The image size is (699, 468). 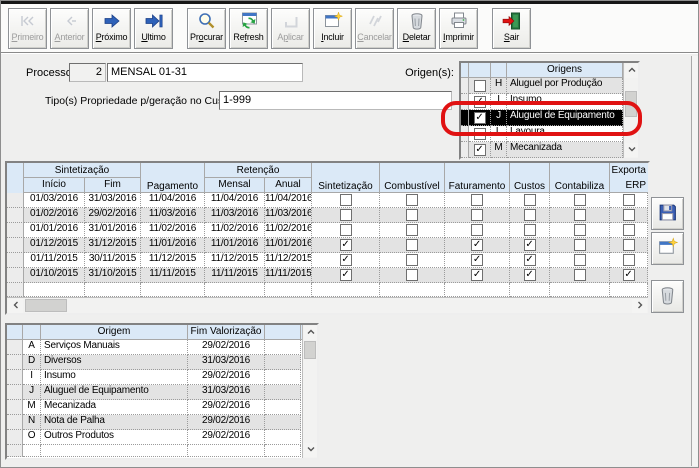 I want to click on cell-origem: Mecanizada, so click(x=114, y=407).